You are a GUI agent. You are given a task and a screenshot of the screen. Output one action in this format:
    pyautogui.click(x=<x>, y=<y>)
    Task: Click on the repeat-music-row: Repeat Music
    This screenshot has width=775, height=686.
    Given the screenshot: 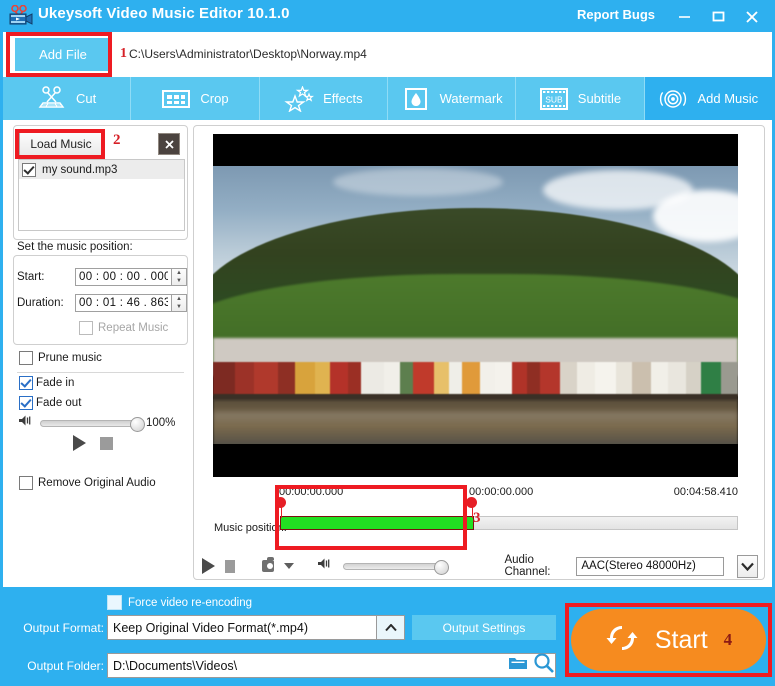 What is the action you would take?
    pyautogui.click(x=123, y=328)
    